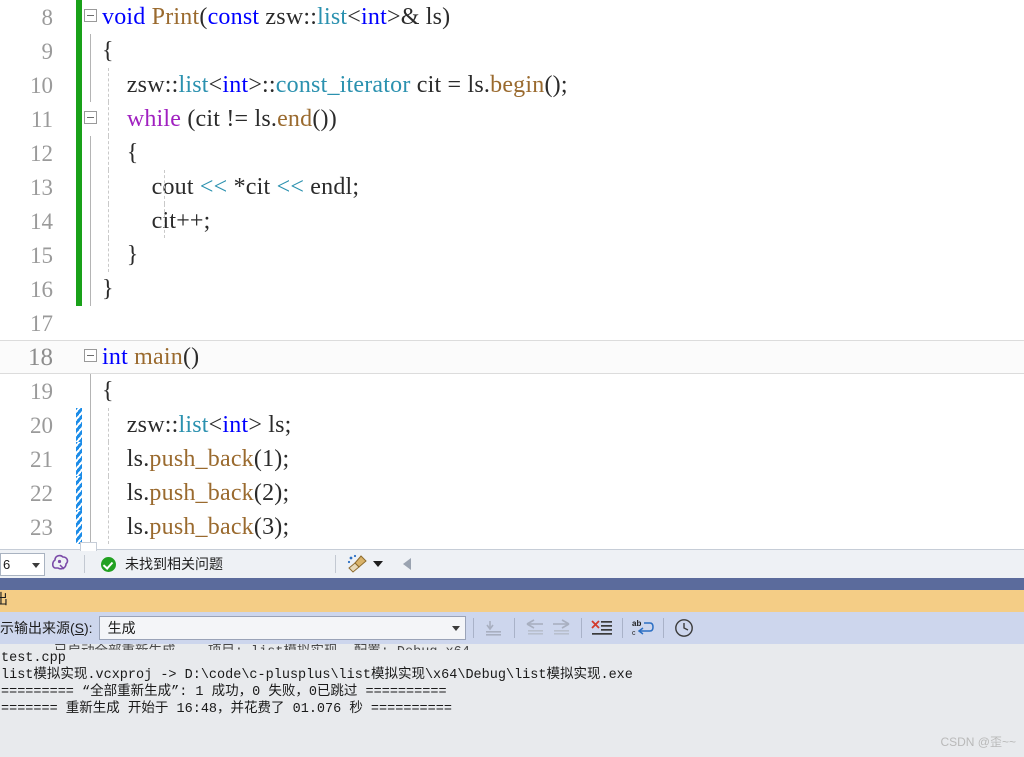  What do you see at coordinates (88, 628) in the screenshot?
I see `output-source-label-suffix: ):` at bounding box center [88, 628].